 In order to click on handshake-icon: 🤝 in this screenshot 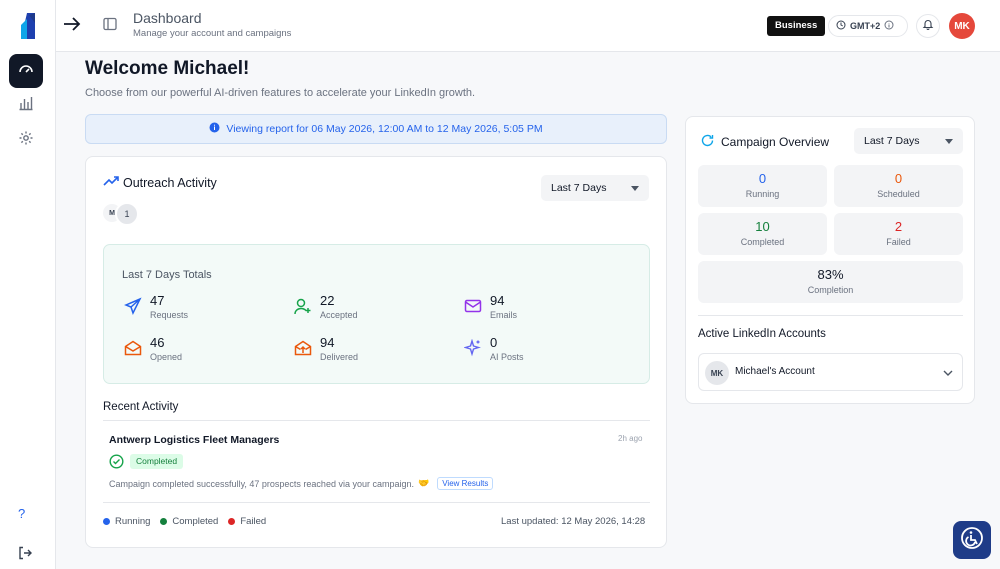, I will do `click(424, 483)`.